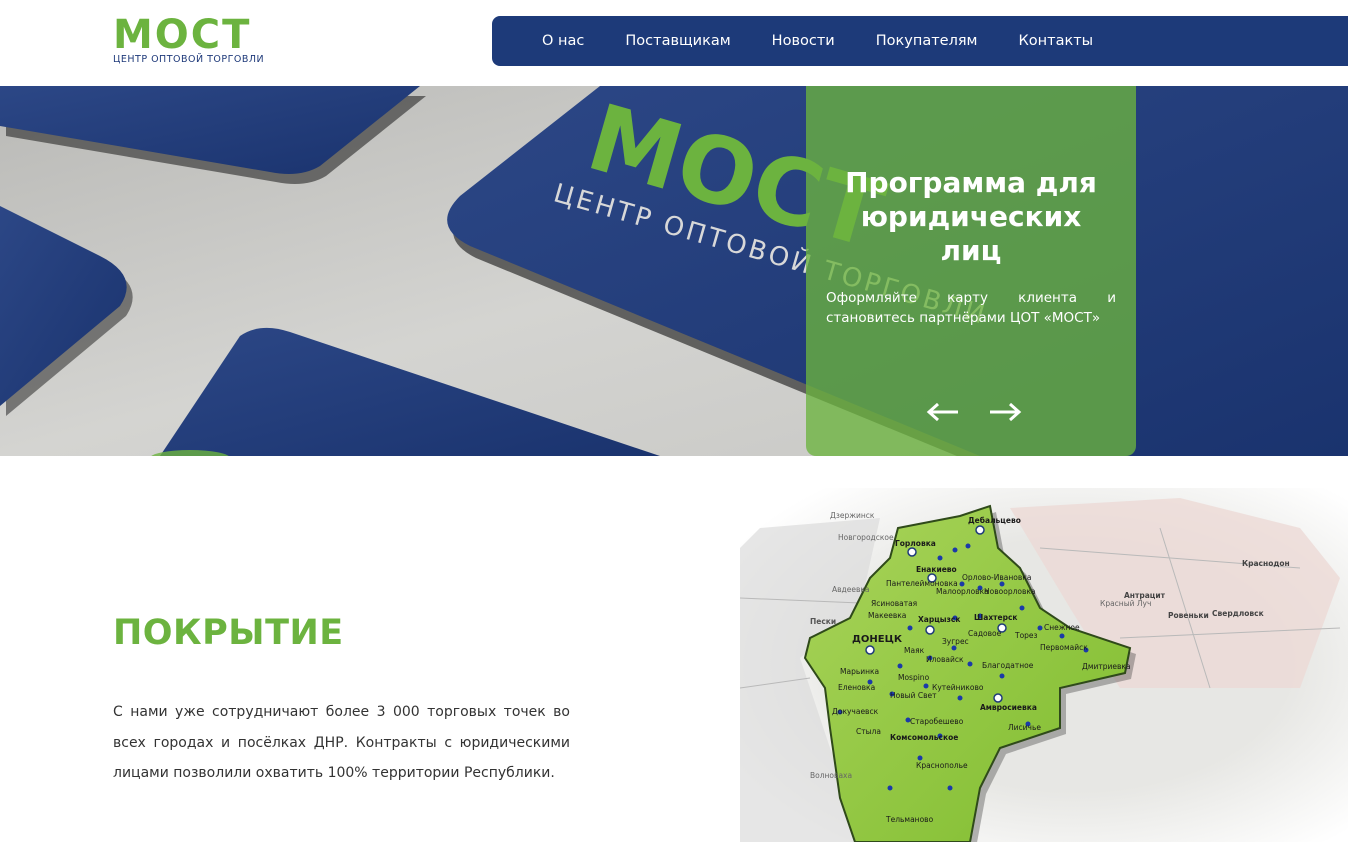 The height and width of the screenshot is (842, 1348). What do you see at coordinates (985, 633) in the screenshot?
I see `svg-text: Садовое` at bounding box center [985, 633].